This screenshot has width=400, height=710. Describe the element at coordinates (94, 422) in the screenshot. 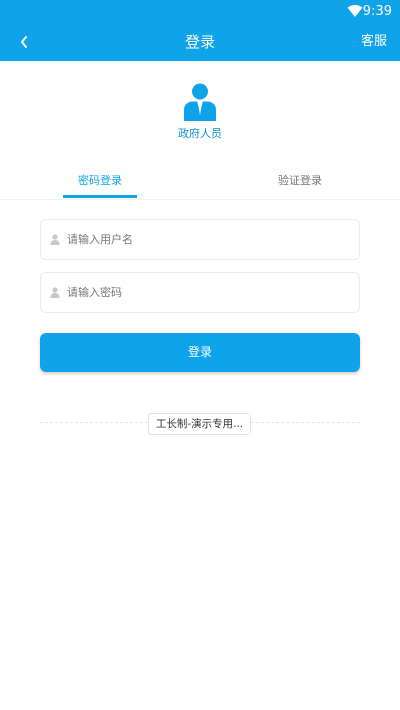

I see `divider-left` at that location.